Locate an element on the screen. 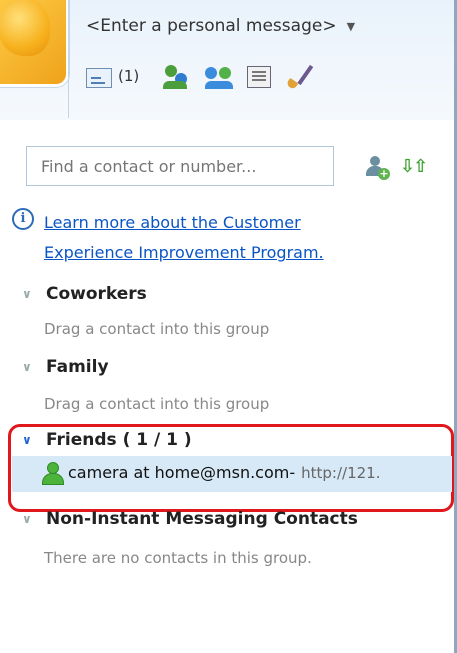 The width and height of the screenshot is (457, 653). contact-row: camera at home@msn.com-http://121. is located at coordinates (232, 474).